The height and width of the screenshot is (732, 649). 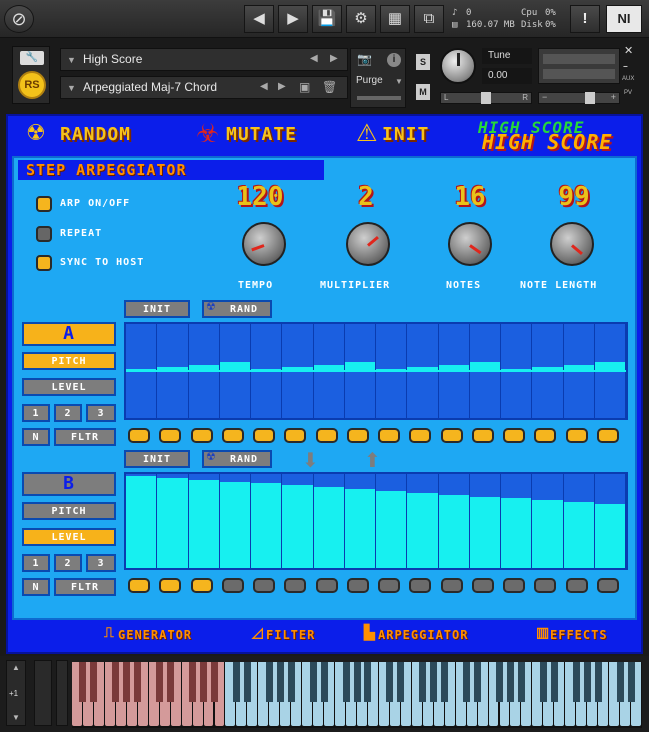 What do you see at coordinates (101, 563) in the screenshot?
I see `lane-b-shape-3: 3` at bounding box center [101, 563].